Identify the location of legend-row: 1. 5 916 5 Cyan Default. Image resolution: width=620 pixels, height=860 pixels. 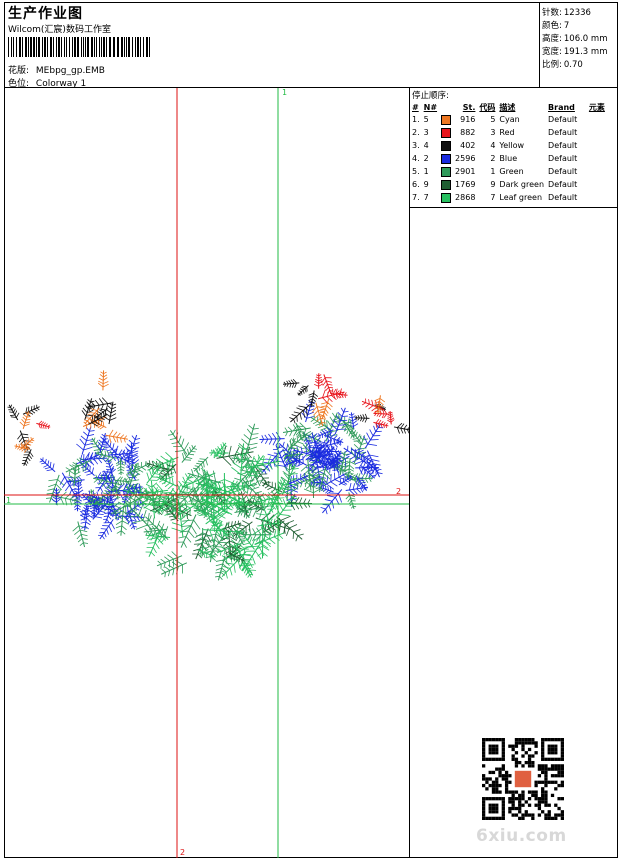
(508, 119).